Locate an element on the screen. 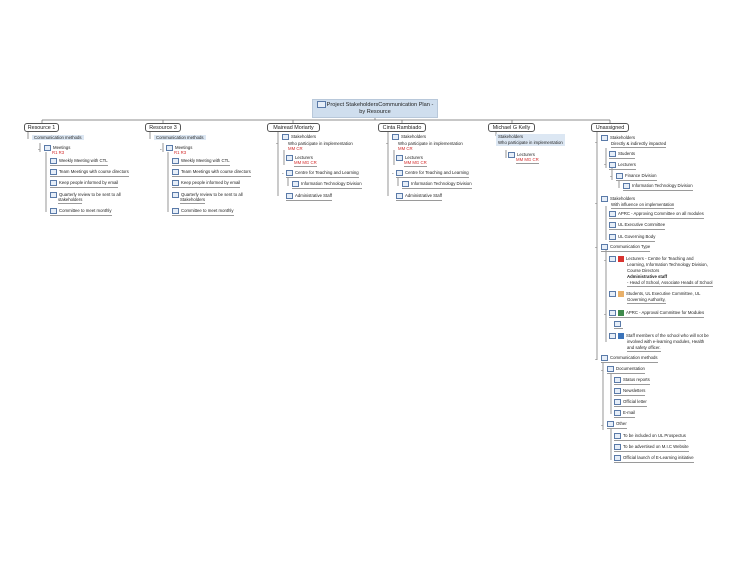 Image resolution: width=750 pixels, height=563 pixels. un-doc-2: Newsletters is located at coordinates (630, 392).